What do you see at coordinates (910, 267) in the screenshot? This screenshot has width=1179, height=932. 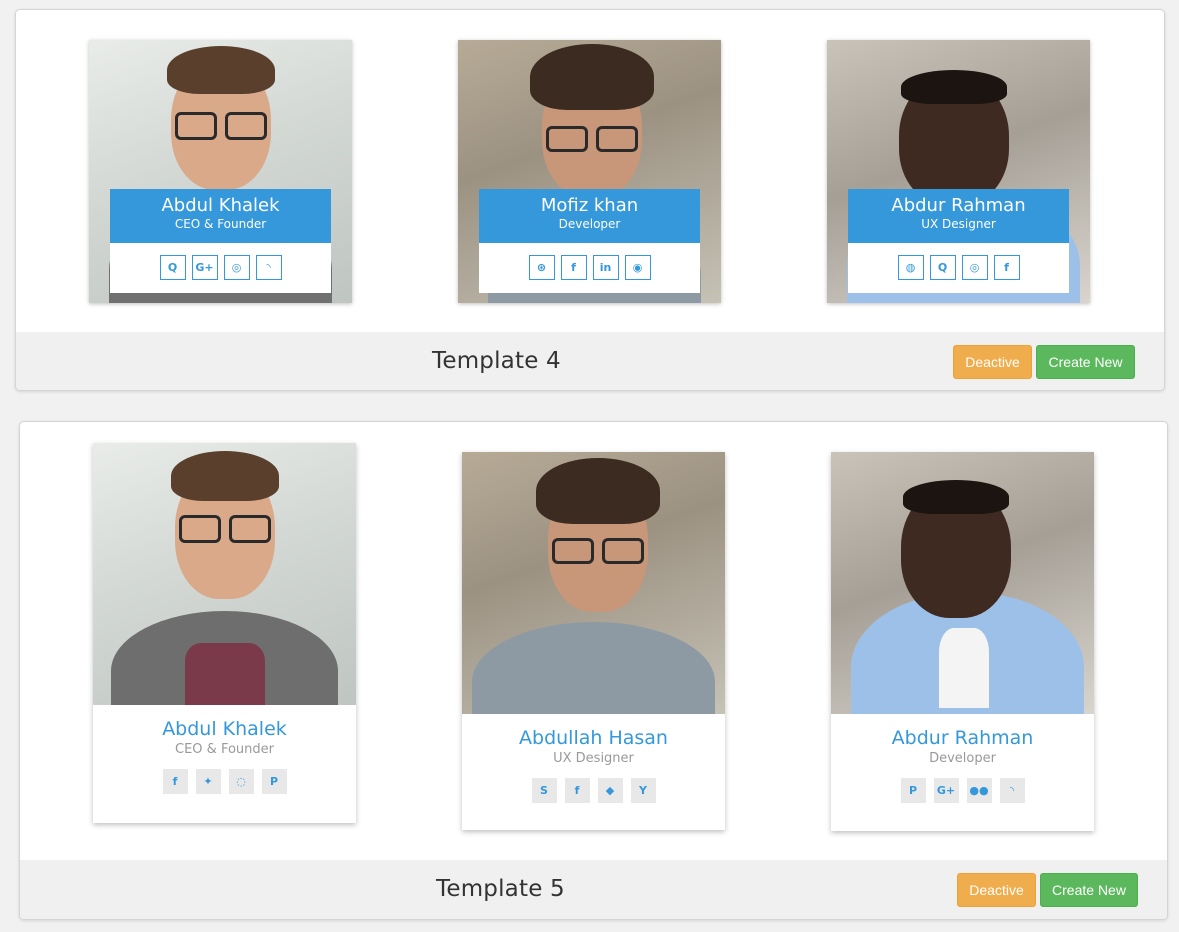 I see `wechat-icon: ◍` at bounding box center [910, 267].